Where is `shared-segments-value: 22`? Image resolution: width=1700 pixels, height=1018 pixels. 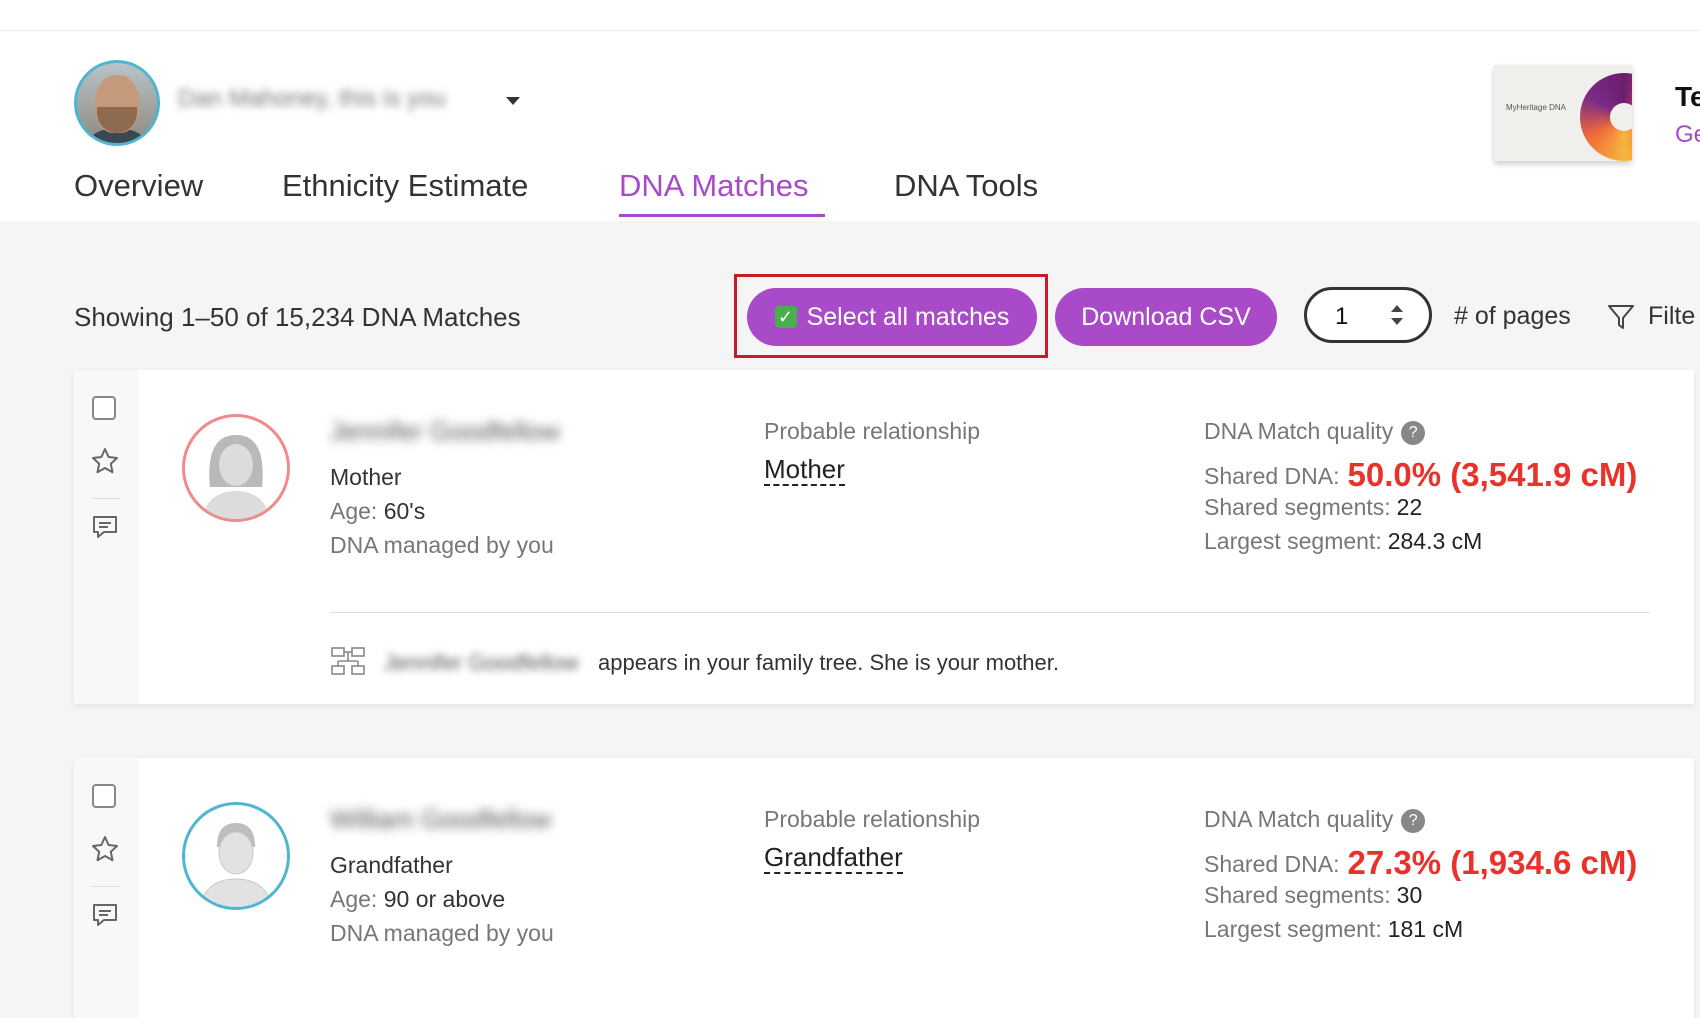
shared-segments-value: 22 is located at coordinates (1409, 507).